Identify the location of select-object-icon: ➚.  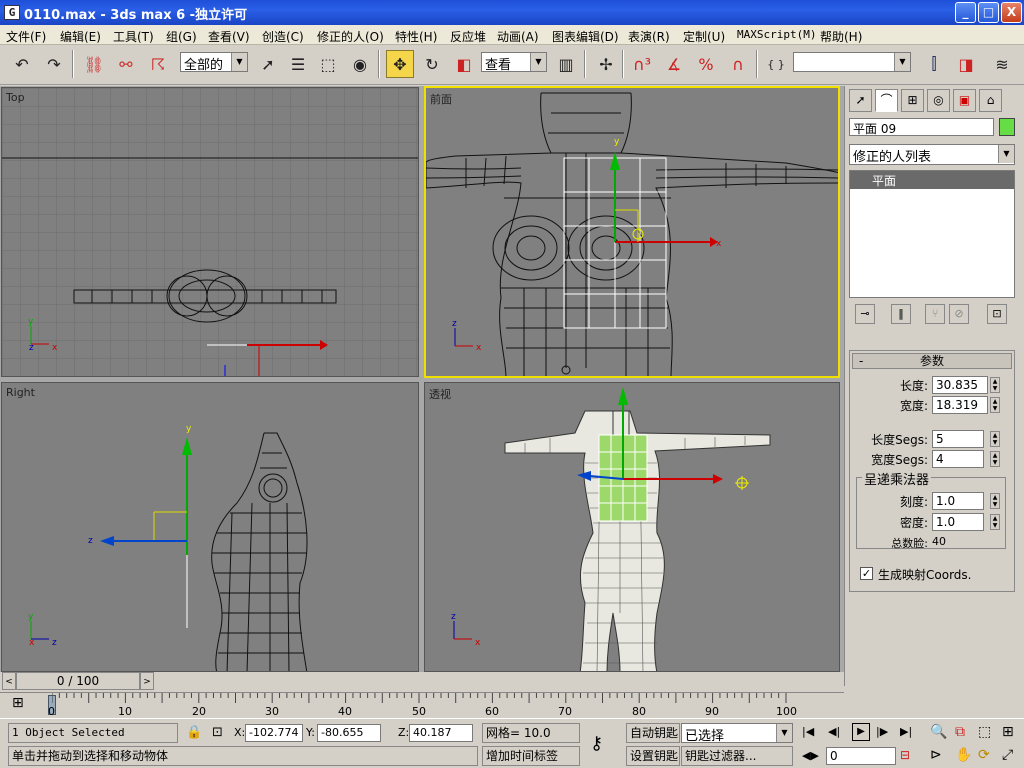
(268, 64).